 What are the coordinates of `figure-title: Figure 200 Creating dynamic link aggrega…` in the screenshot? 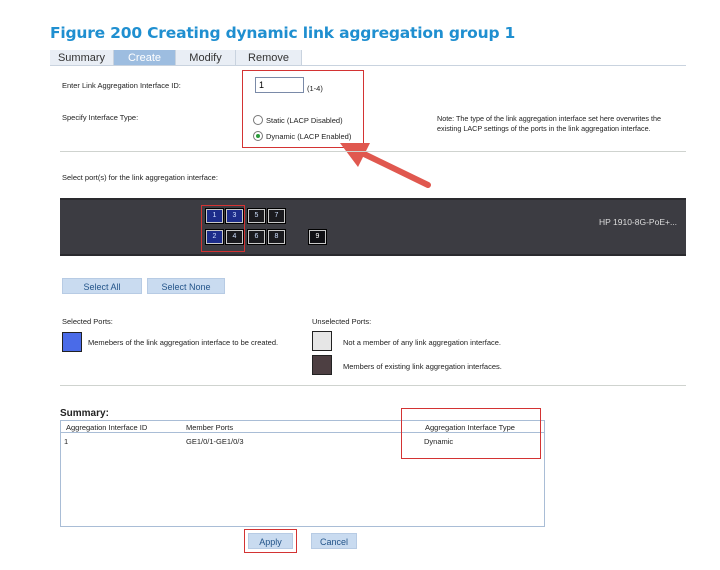 It's located at (283, 33).